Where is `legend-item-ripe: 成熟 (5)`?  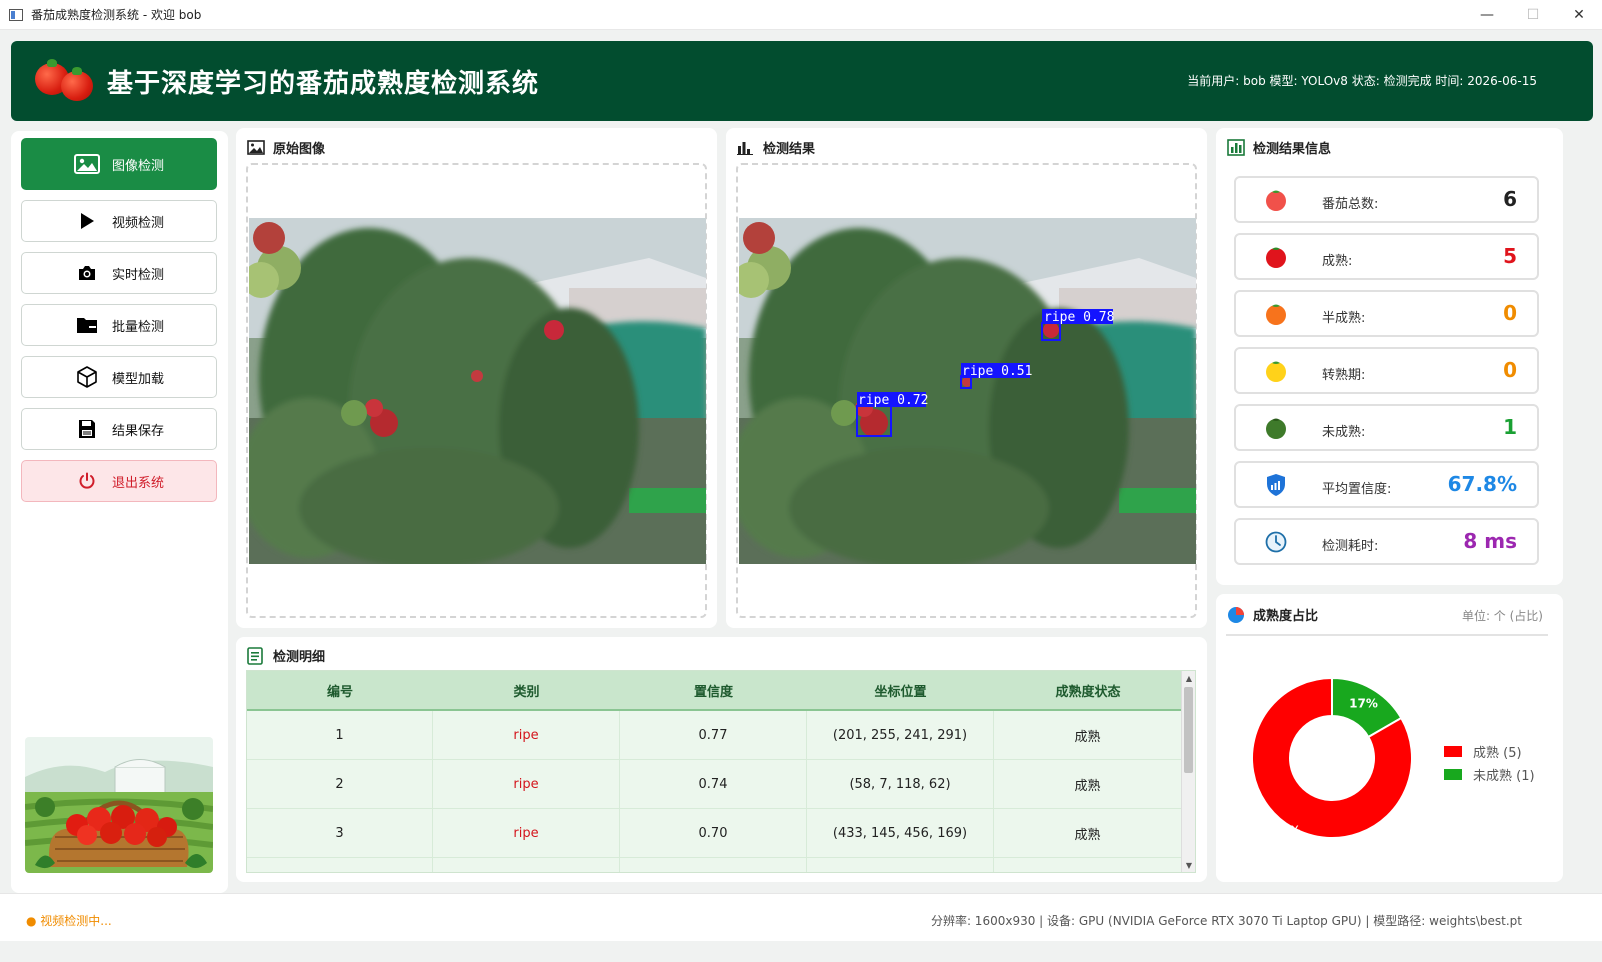
legend-item-ripe: 成熟 (5) is located at coordinates (1489, 751).